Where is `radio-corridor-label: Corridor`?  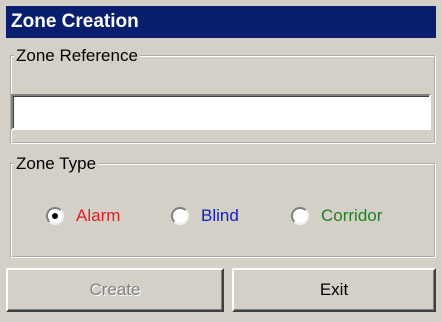
radio-corridor-label: Corridor is located at coordinates (351, 216).